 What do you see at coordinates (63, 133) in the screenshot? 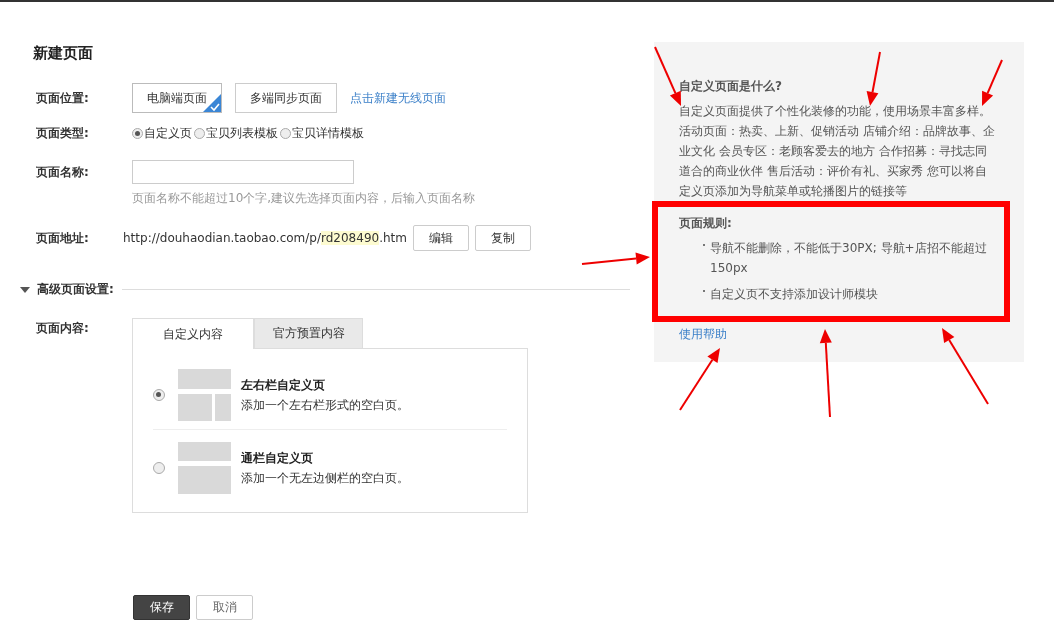
I see `field-label: 页面类型:` at bounding box center [63, 133].